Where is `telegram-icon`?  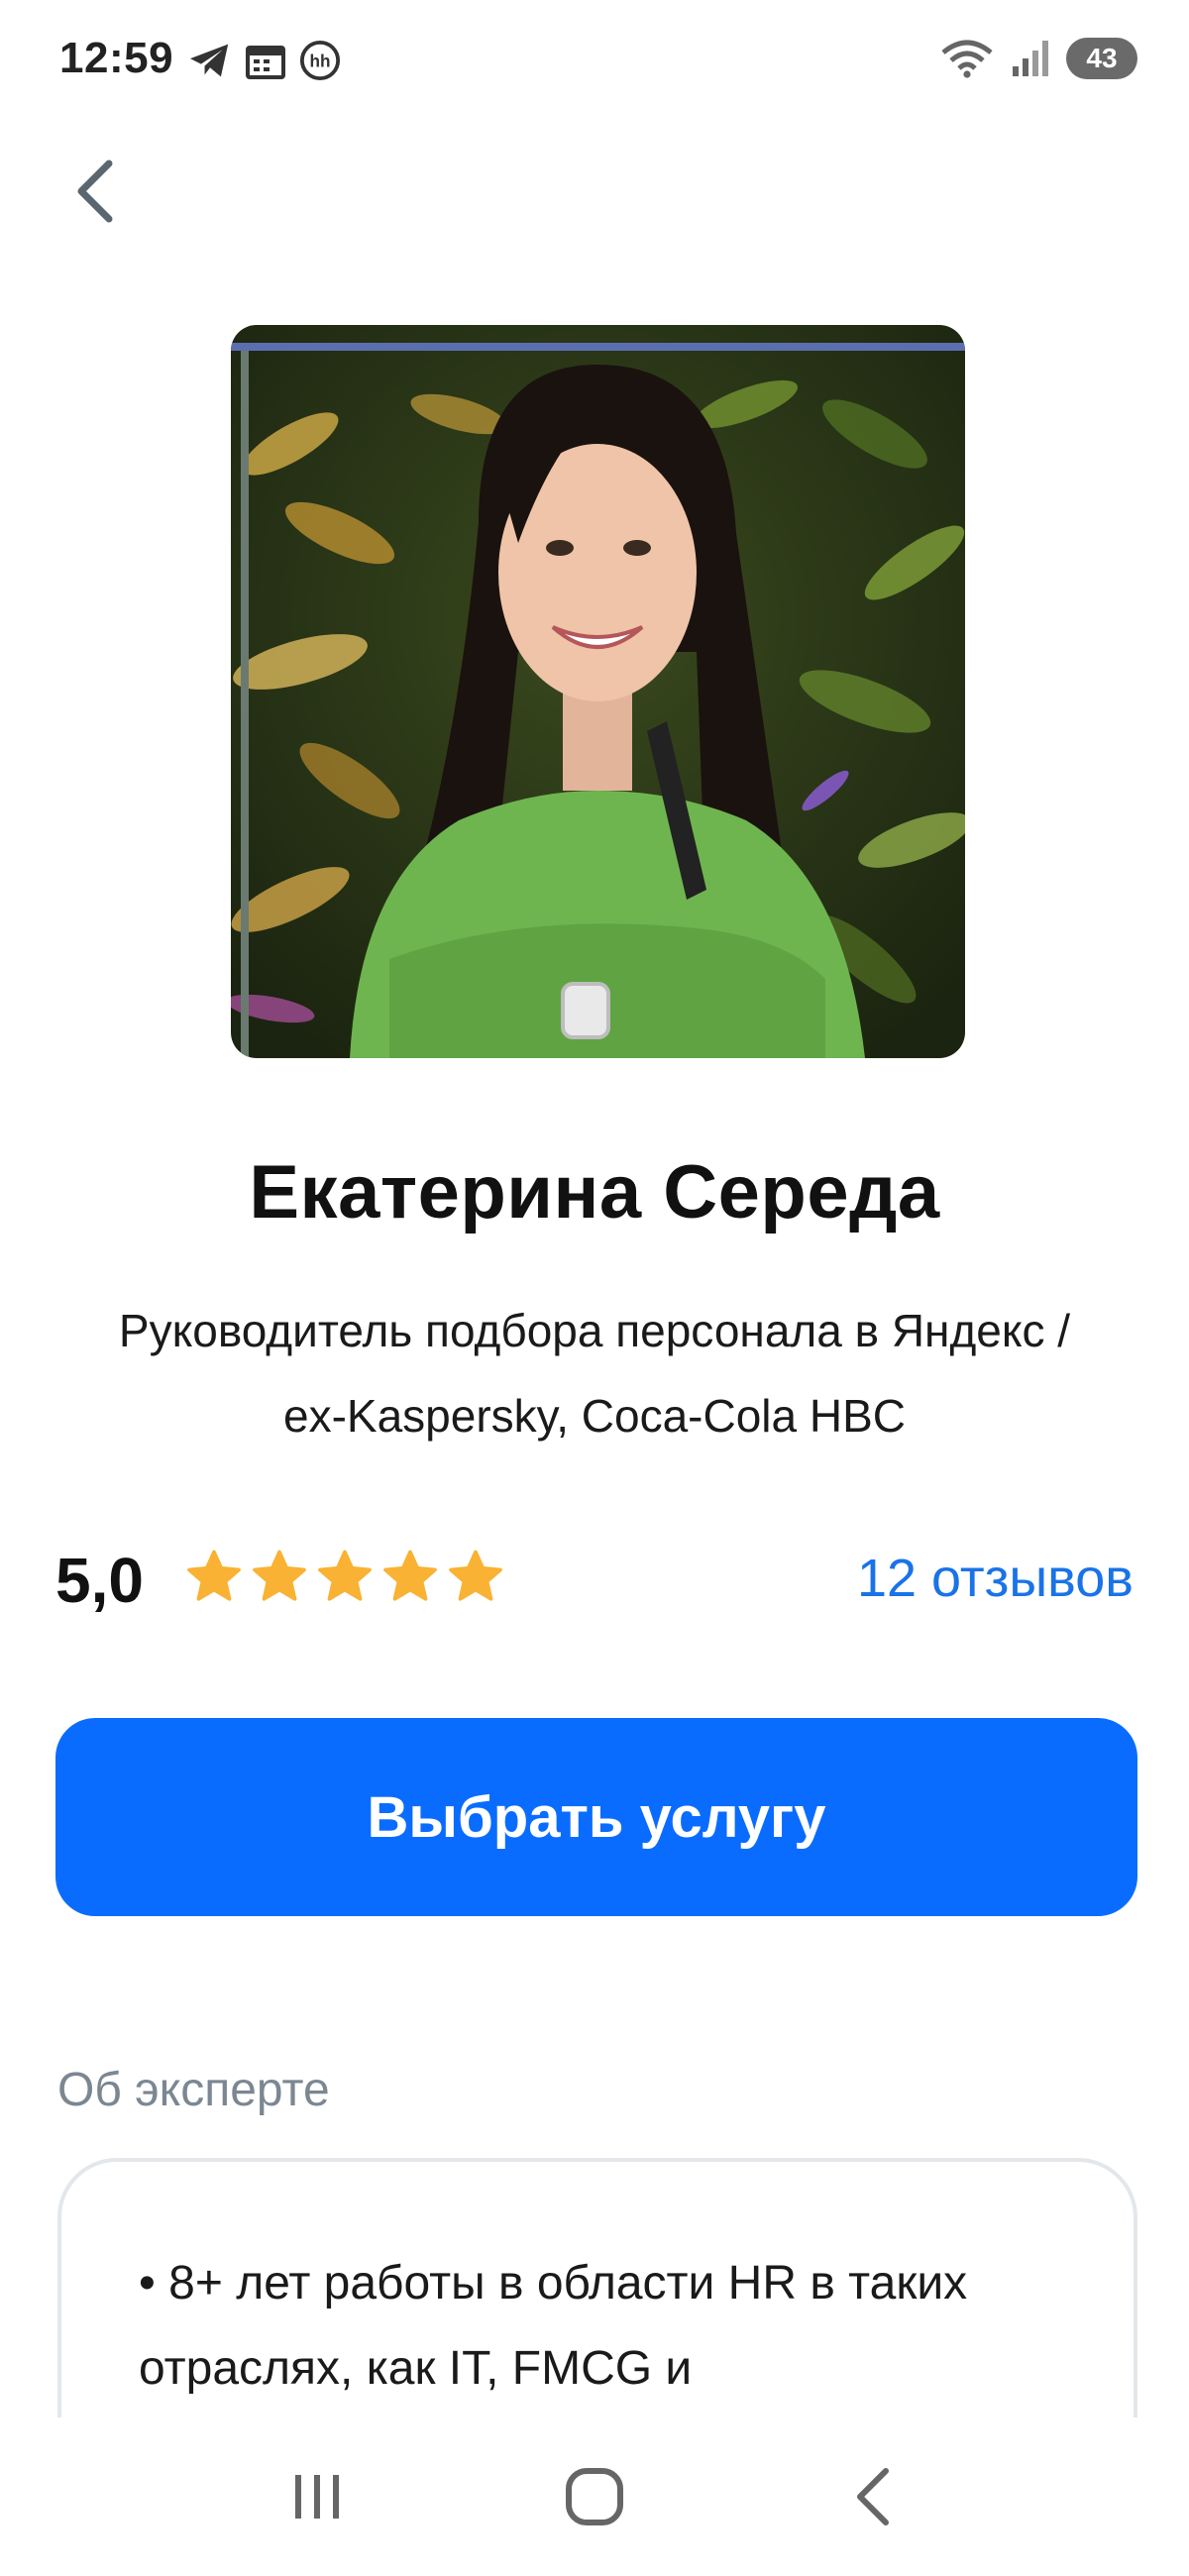 telegram-icon is located at coordinates (210, 61).